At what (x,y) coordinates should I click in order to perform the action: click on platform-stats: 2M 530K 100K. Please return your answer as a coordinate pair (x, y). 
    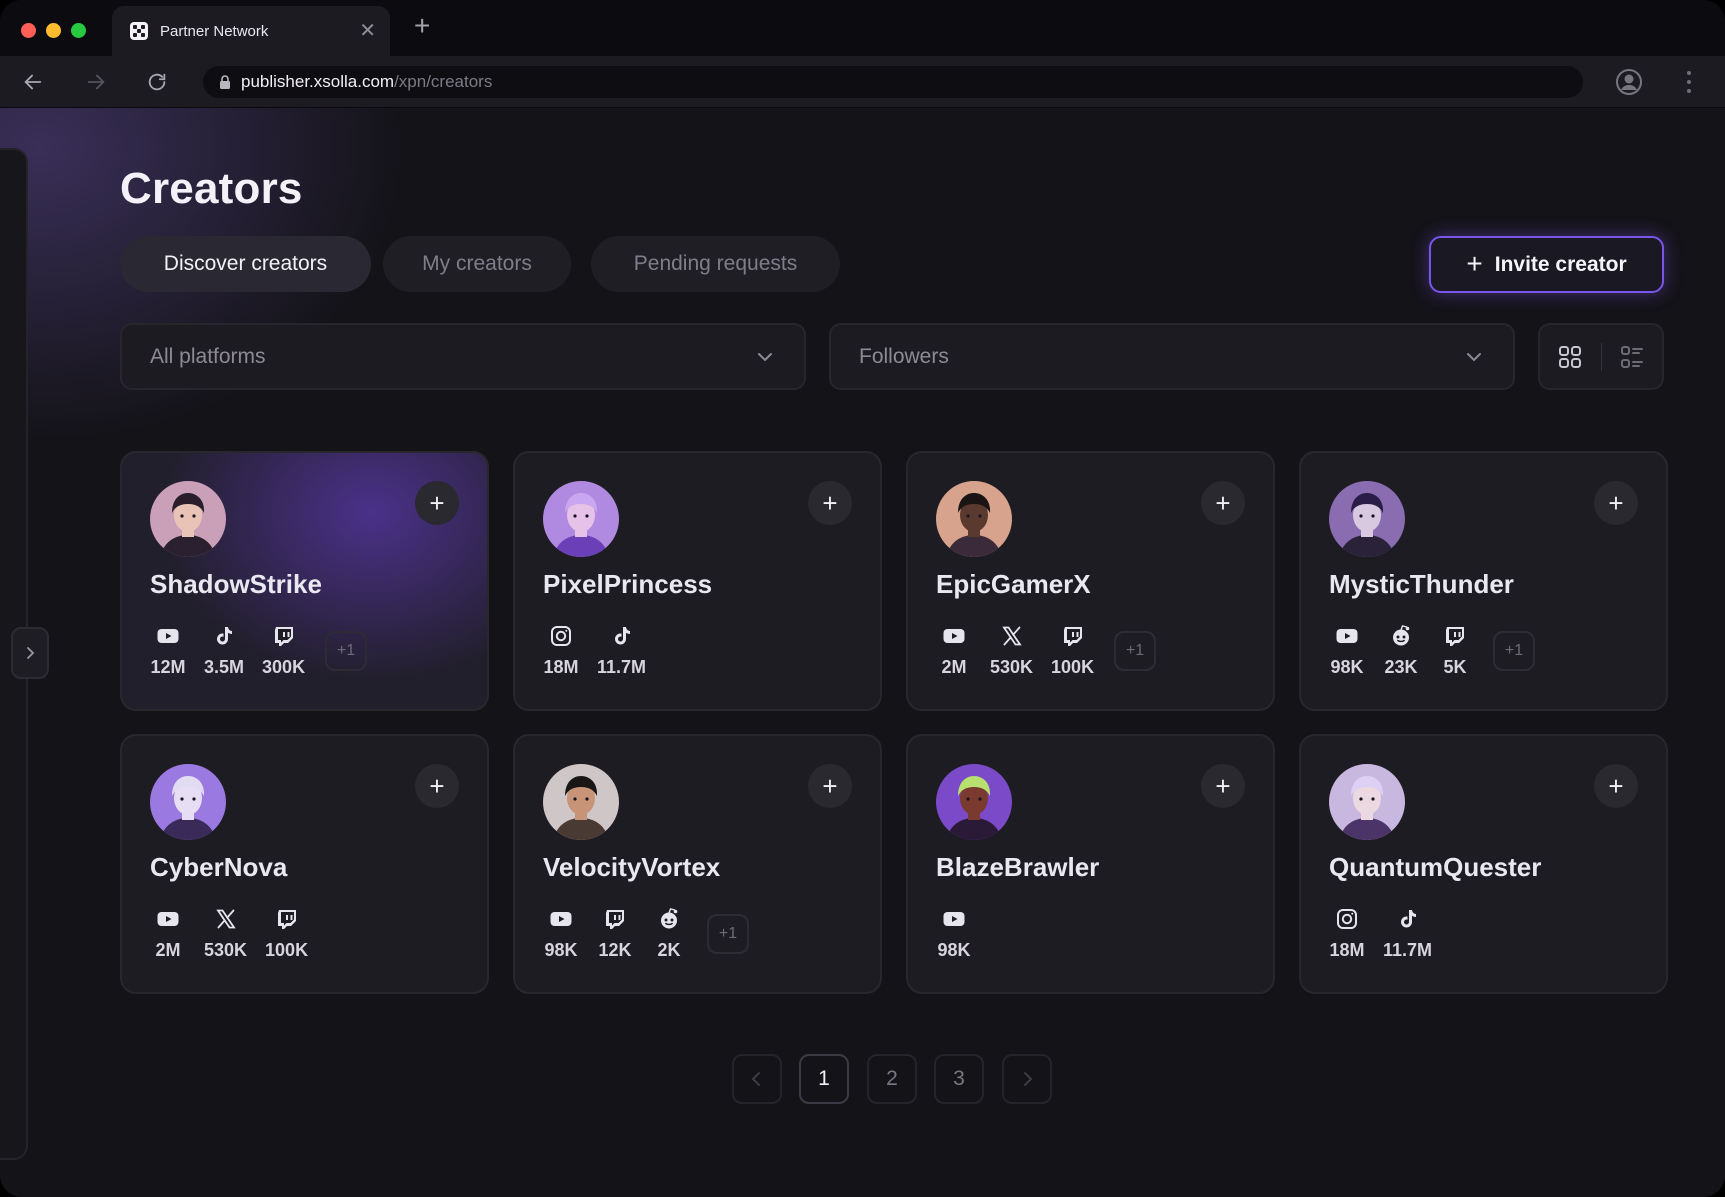
    Looking at the image, I should click on (229, 933).